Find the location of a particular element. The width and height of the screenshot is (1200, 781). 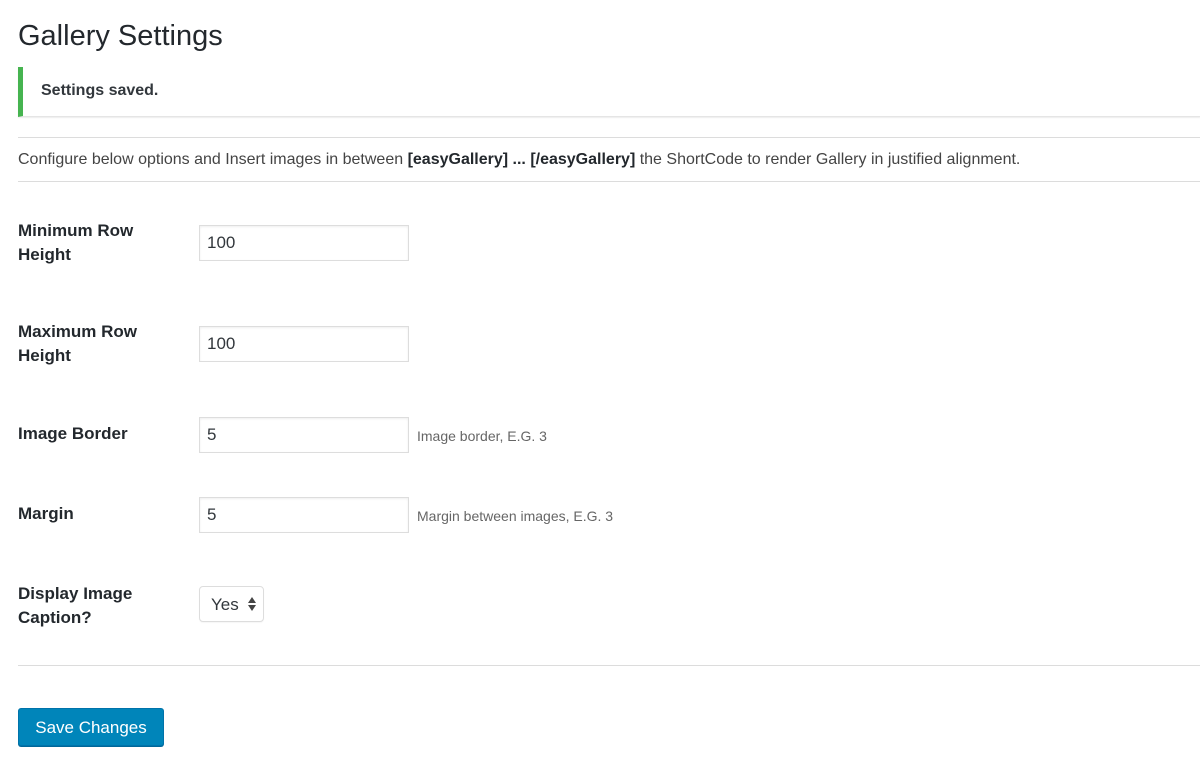

image-border-input is located at coordinates (304, 435).